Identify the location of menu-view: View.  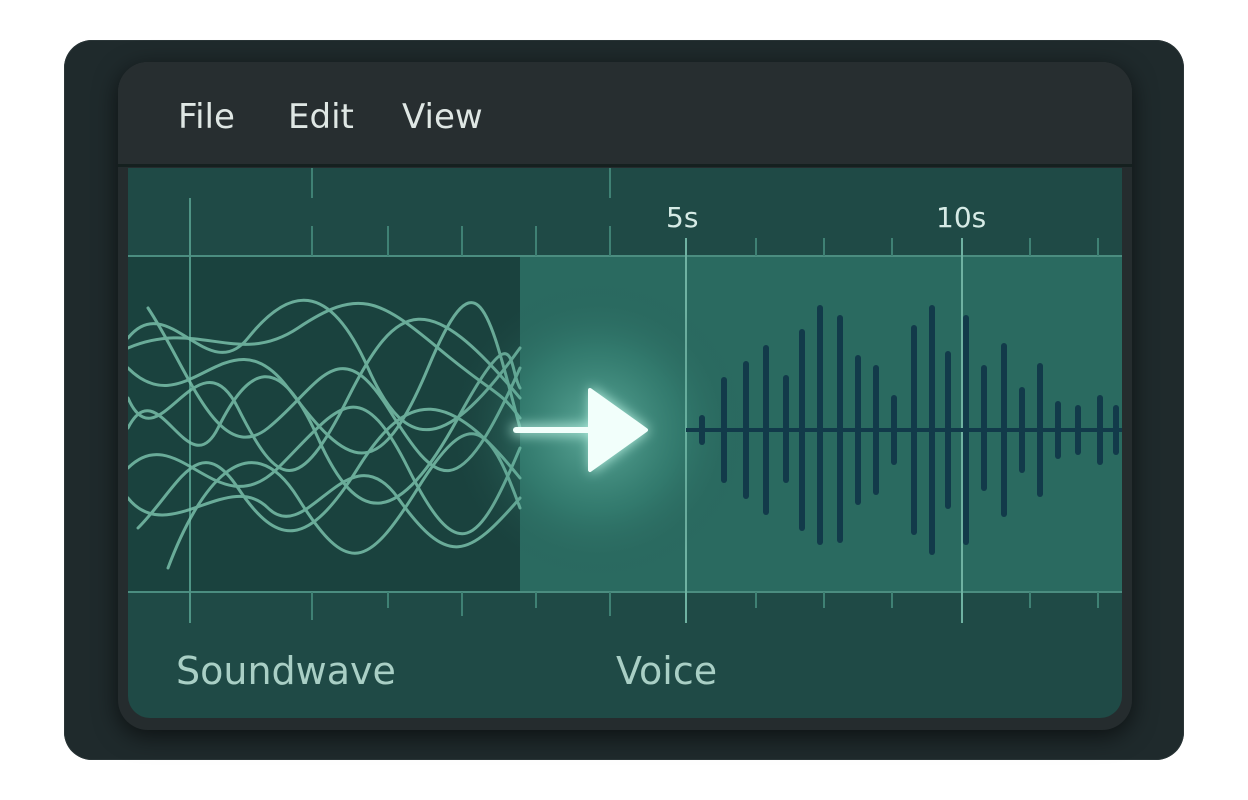
(442, 117).